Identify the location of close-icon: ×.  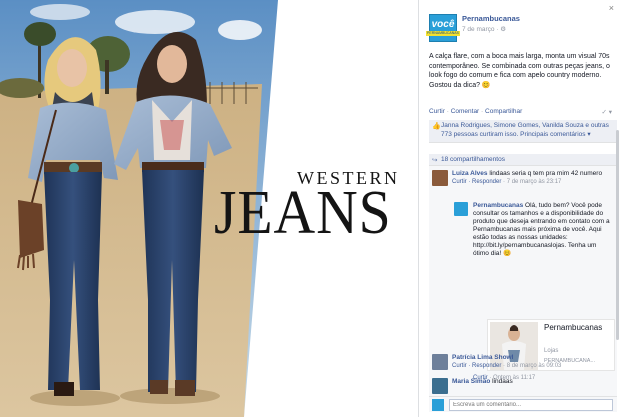
(611, 8).